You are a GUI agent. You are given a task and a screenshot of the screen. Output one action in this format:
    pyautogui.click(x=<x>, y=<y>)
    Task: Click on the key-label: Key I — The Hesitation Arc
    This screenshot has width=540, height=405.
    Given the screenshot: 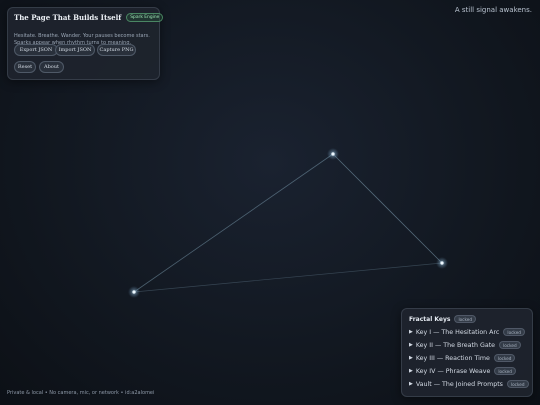 What is the action you would take?
    pyautogui.click(x=457, y=332)
    